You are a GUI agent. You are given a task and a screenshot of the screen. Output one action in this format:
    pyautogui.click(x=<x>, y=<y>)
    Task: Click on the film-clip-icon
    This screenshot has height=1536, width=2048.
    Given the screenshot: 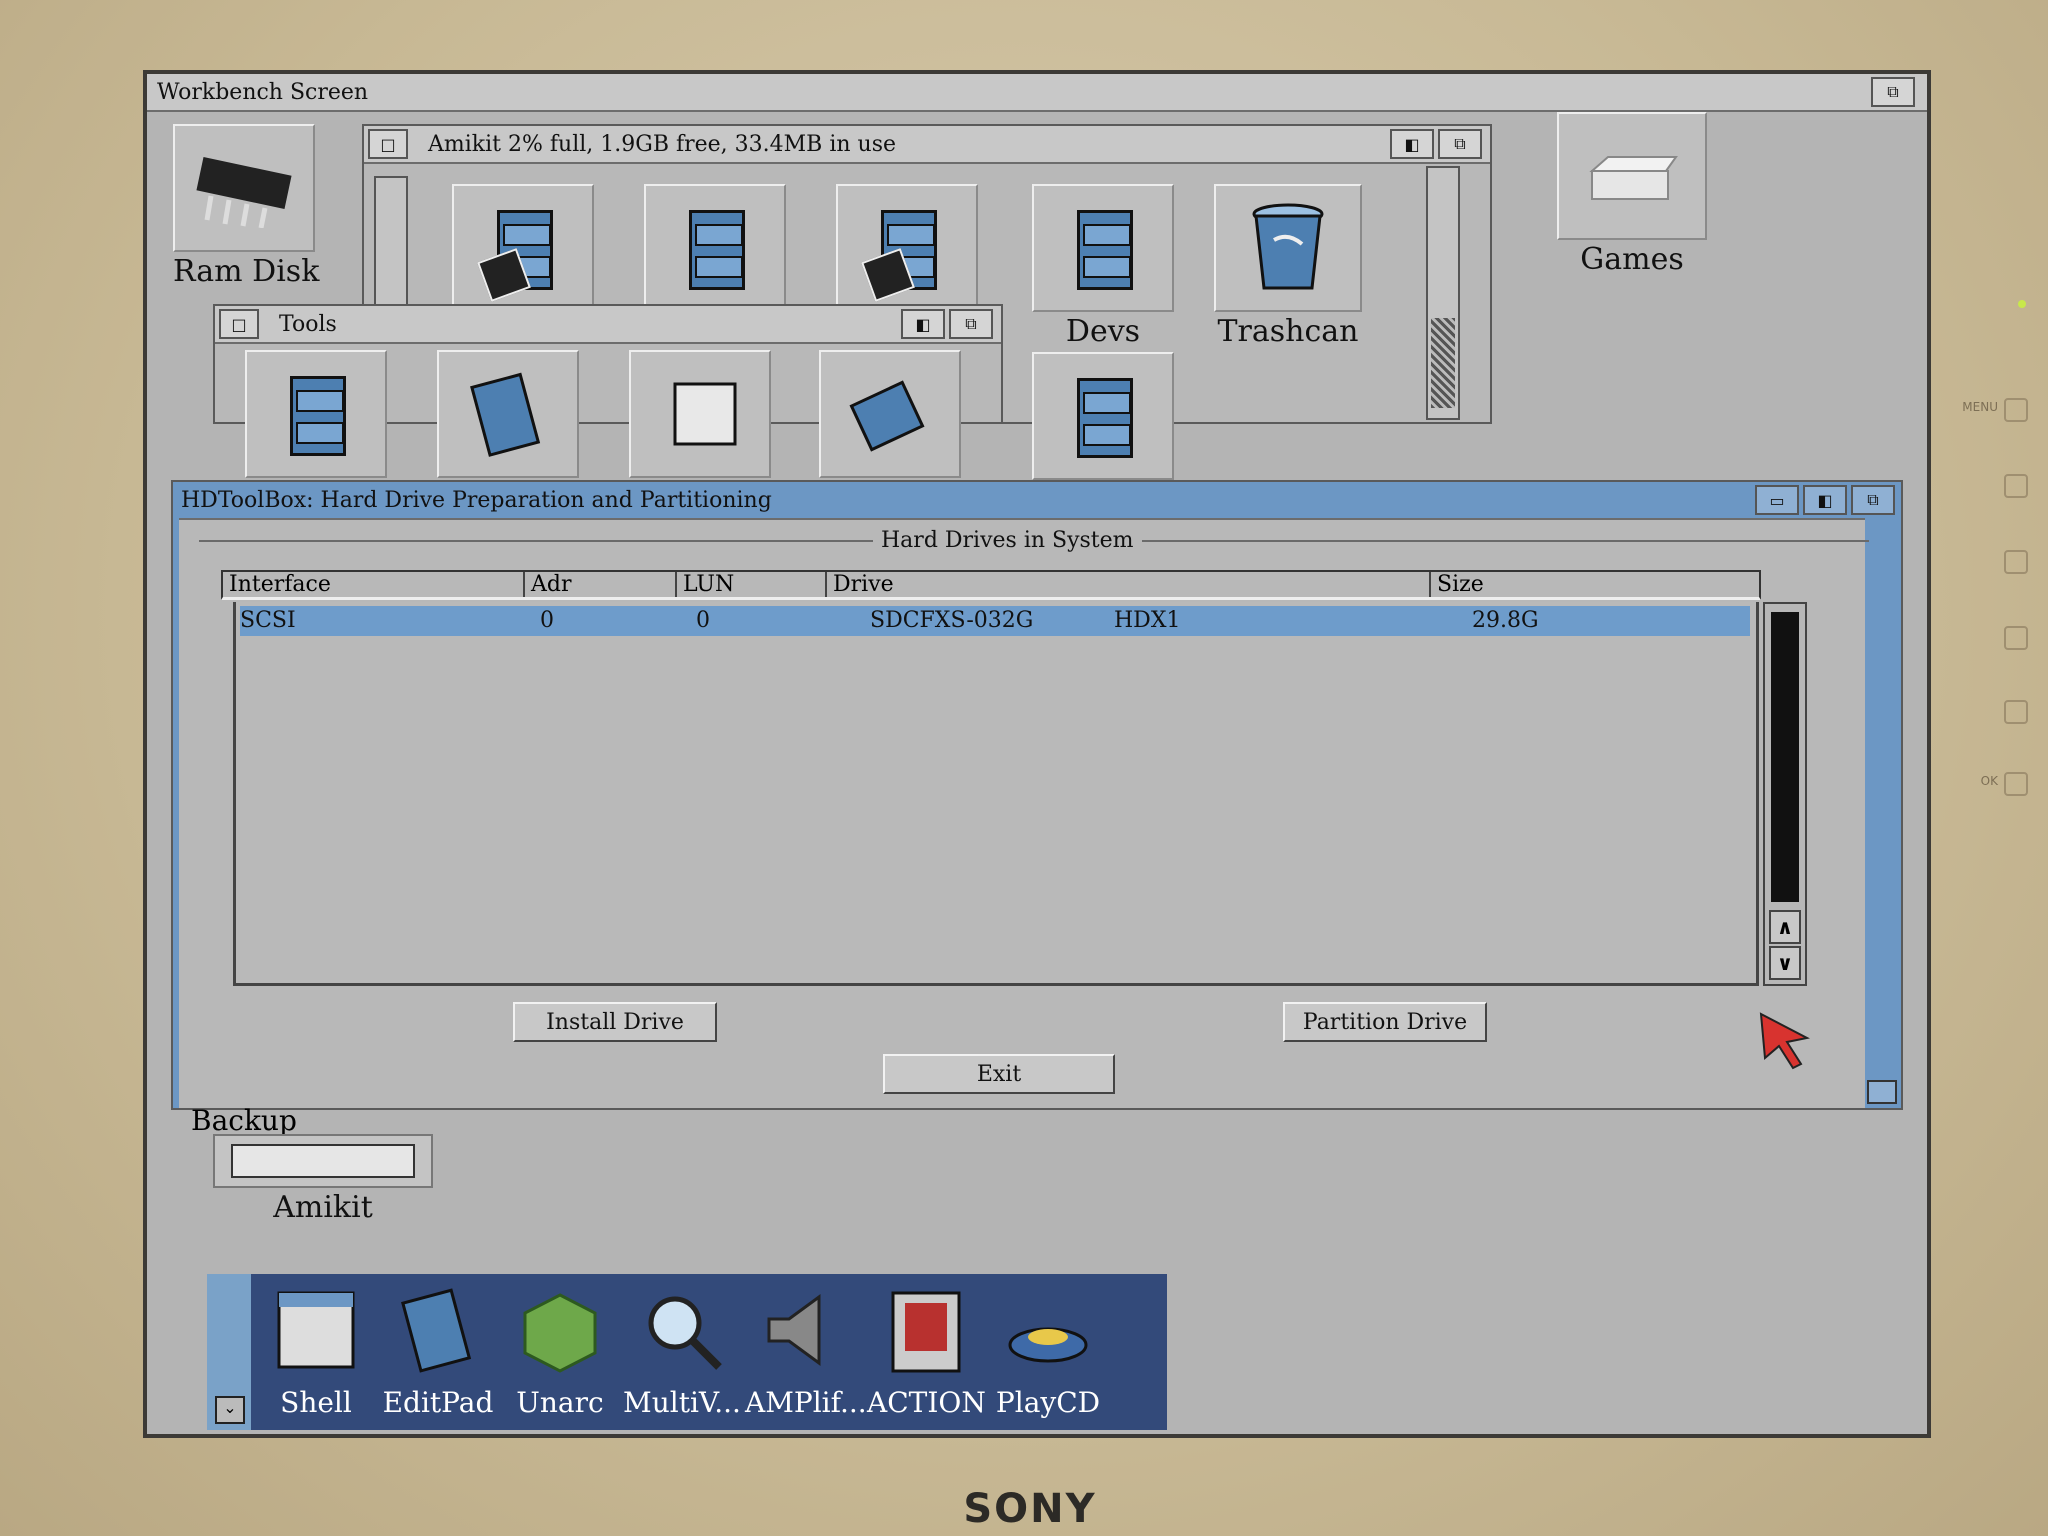 What is the action you would take?
    pyautogui.click(x=926, y=1330)
    